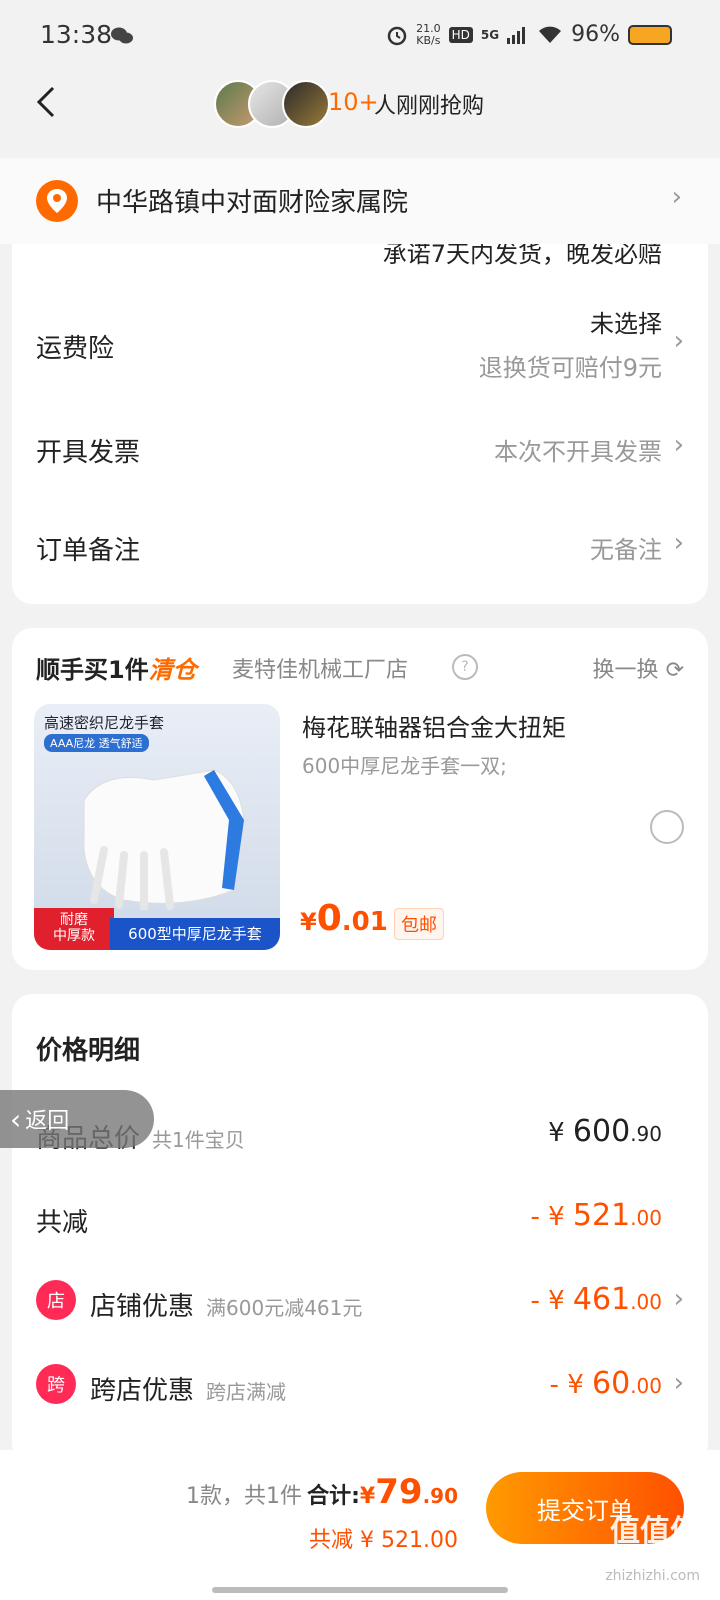 This screenshot has height=1600, width=720. Describe the element at coordinates (667, 827) in the screenshot. I see `add-item-radio` at that location.